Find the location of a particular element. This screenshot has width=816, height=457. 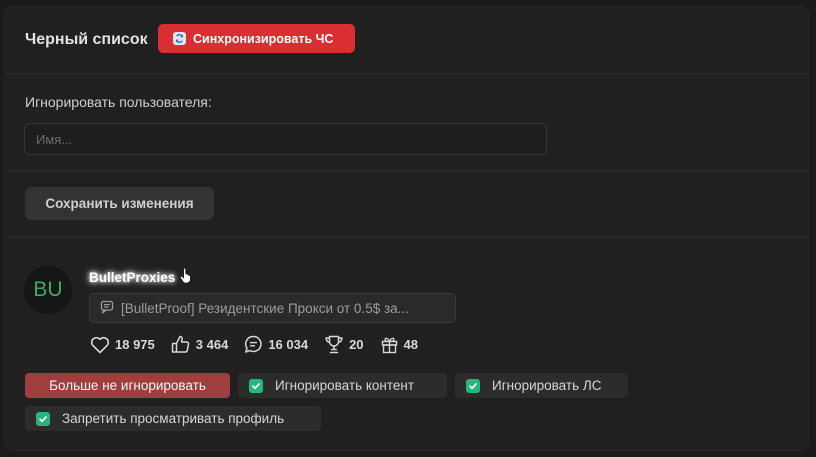

sync-button-label: Синхронизировать ЧС is located at coordinates (263, 38).